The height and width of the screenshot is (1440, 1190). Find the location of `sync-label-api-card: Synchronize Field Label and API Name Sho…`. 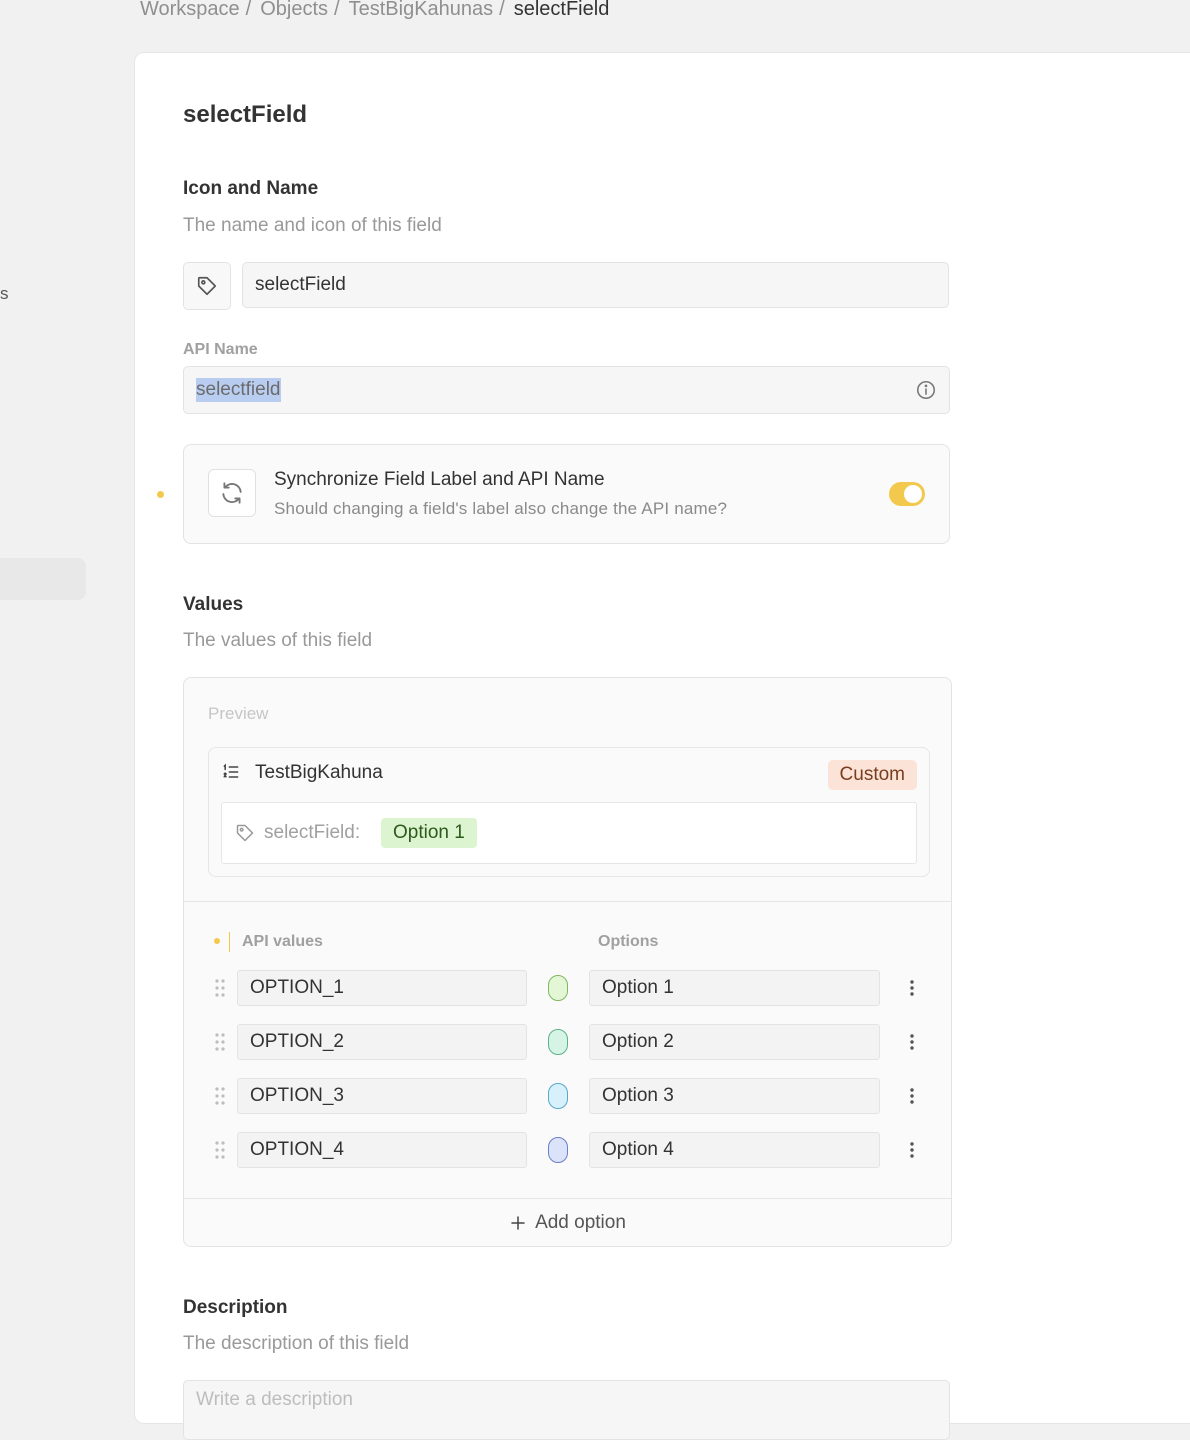

sync-label-api-card: Synchronize Field Label and API Name Sho… is located at coordinates (566, 494).